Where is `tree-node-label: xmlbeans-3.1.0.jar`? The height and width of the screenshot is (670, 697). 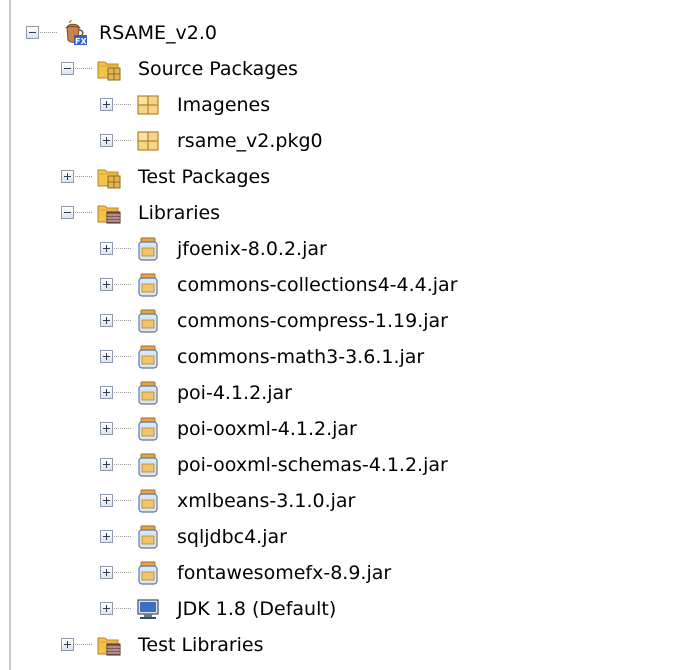
tree-node-label: xmlbeans-3.1.0.jar is located at coordinates (266, 501).